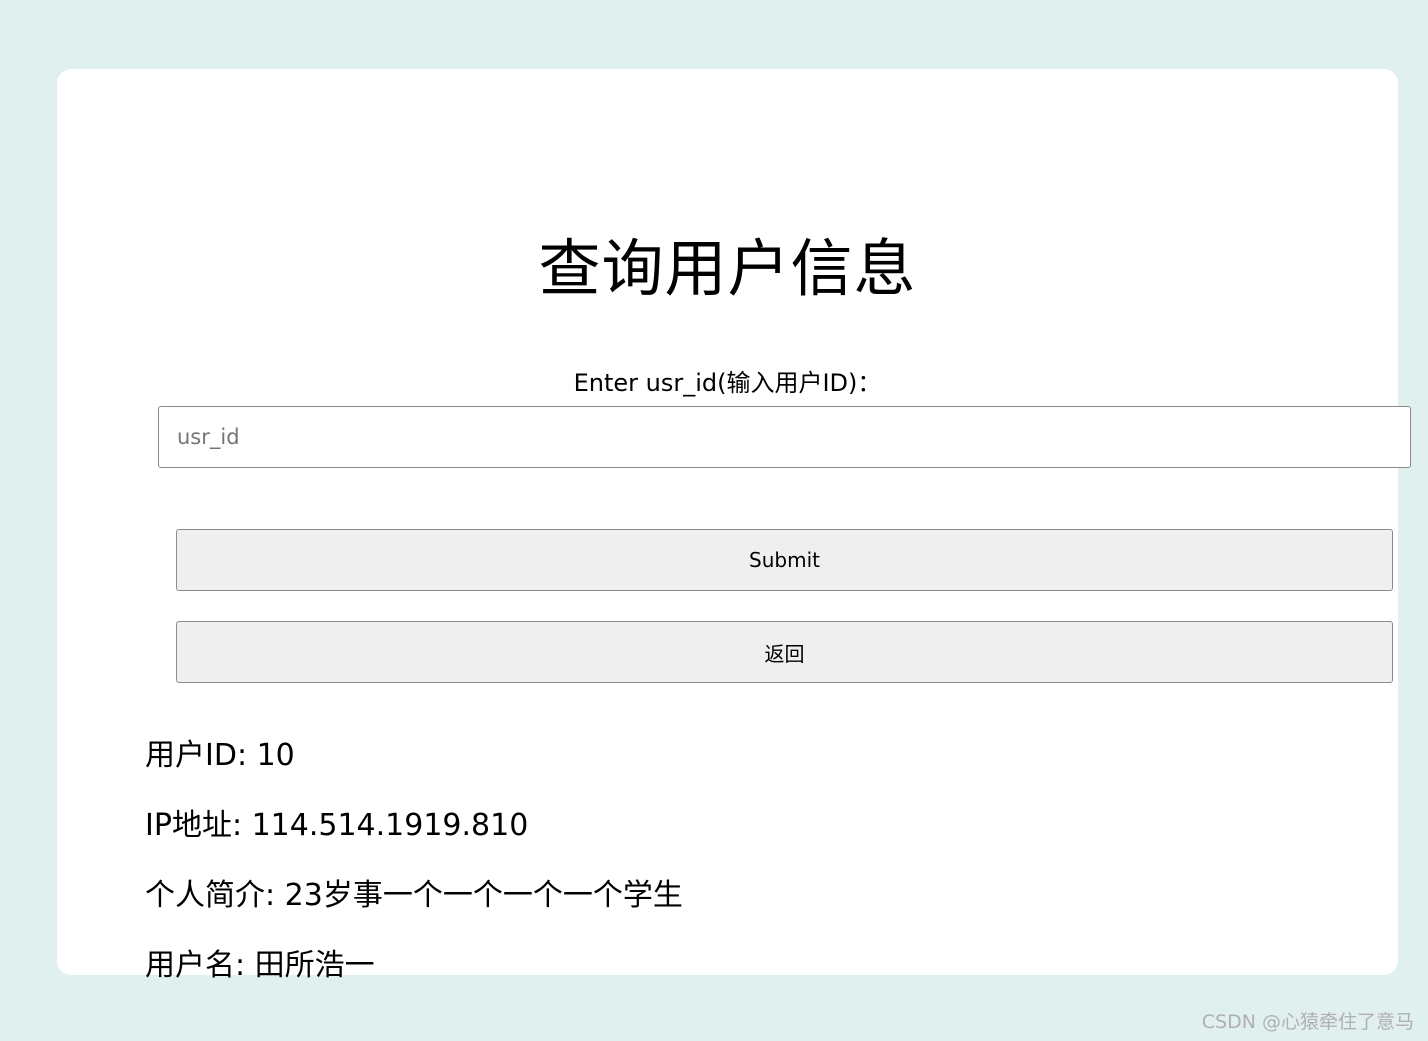 This screenshot has height=1041, width=1428. Describe the element at coordinates (260, 965) in the screenshot. I see `username-result: 用户名: 田所浩一` at that location.